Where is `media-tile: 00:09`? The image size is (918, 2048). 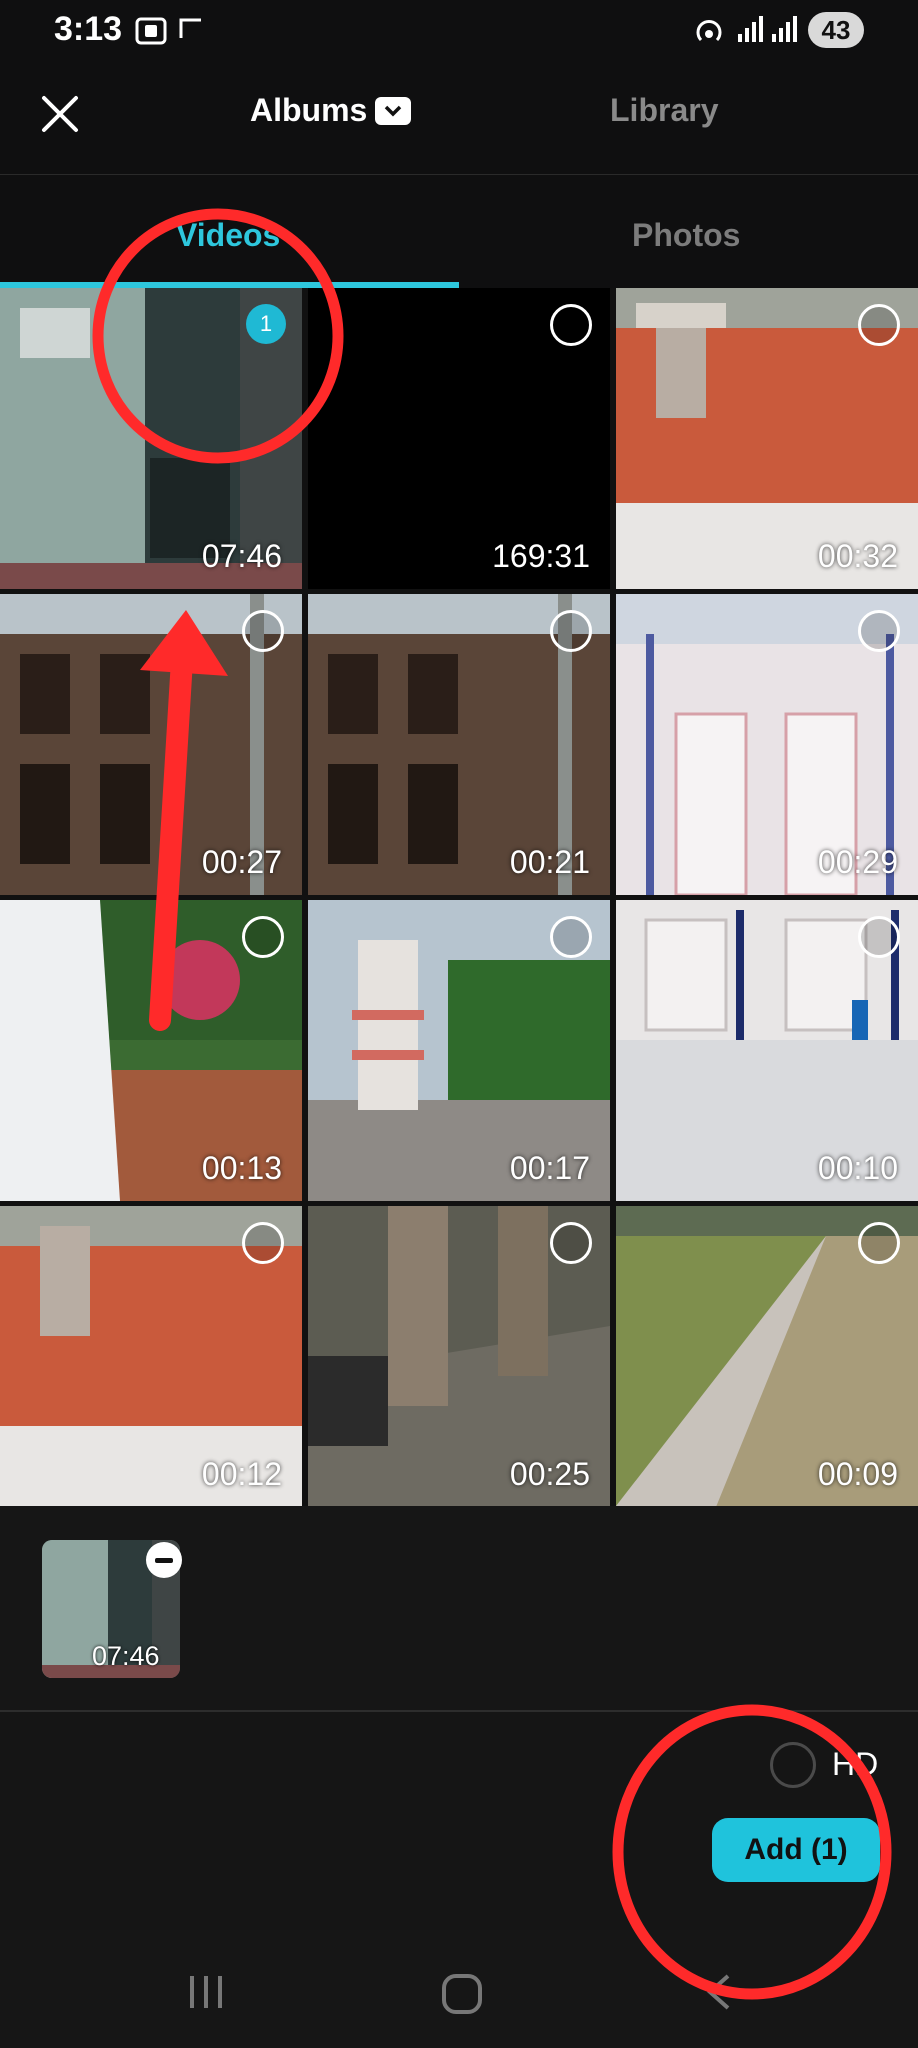
media-tile: 00:09 is located at coordinates (767, 1356).